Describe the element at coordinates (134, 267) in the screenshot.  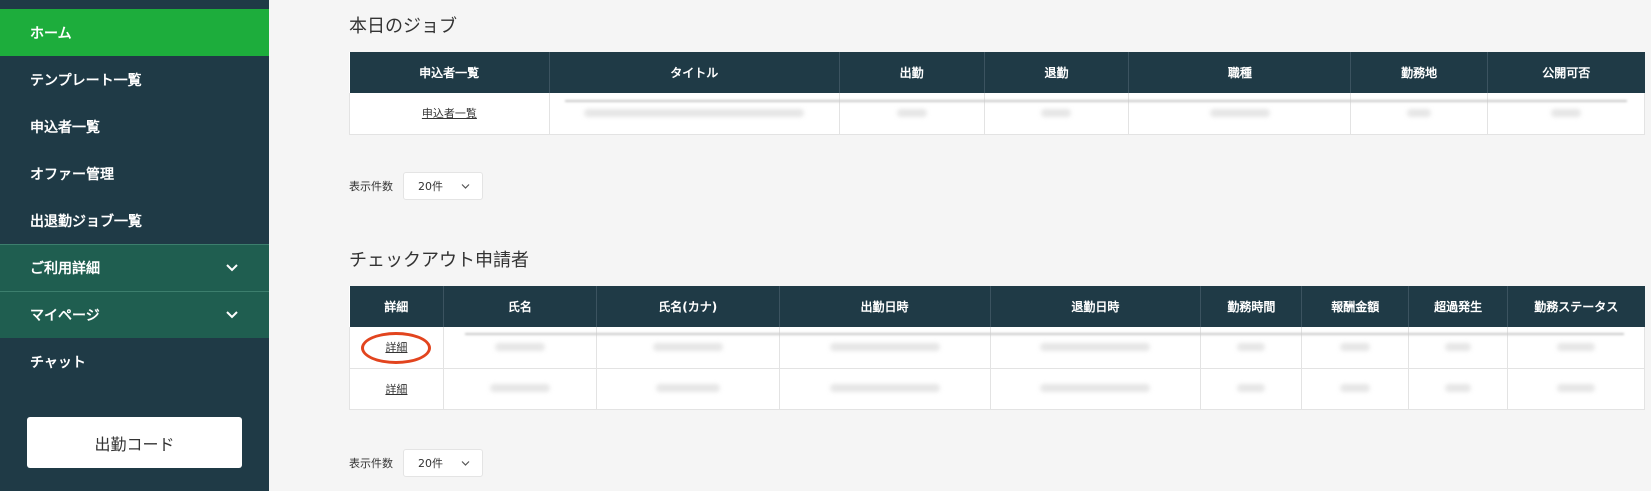
I see `sidebar-item-usage-details: ご利用詳細` at that location.